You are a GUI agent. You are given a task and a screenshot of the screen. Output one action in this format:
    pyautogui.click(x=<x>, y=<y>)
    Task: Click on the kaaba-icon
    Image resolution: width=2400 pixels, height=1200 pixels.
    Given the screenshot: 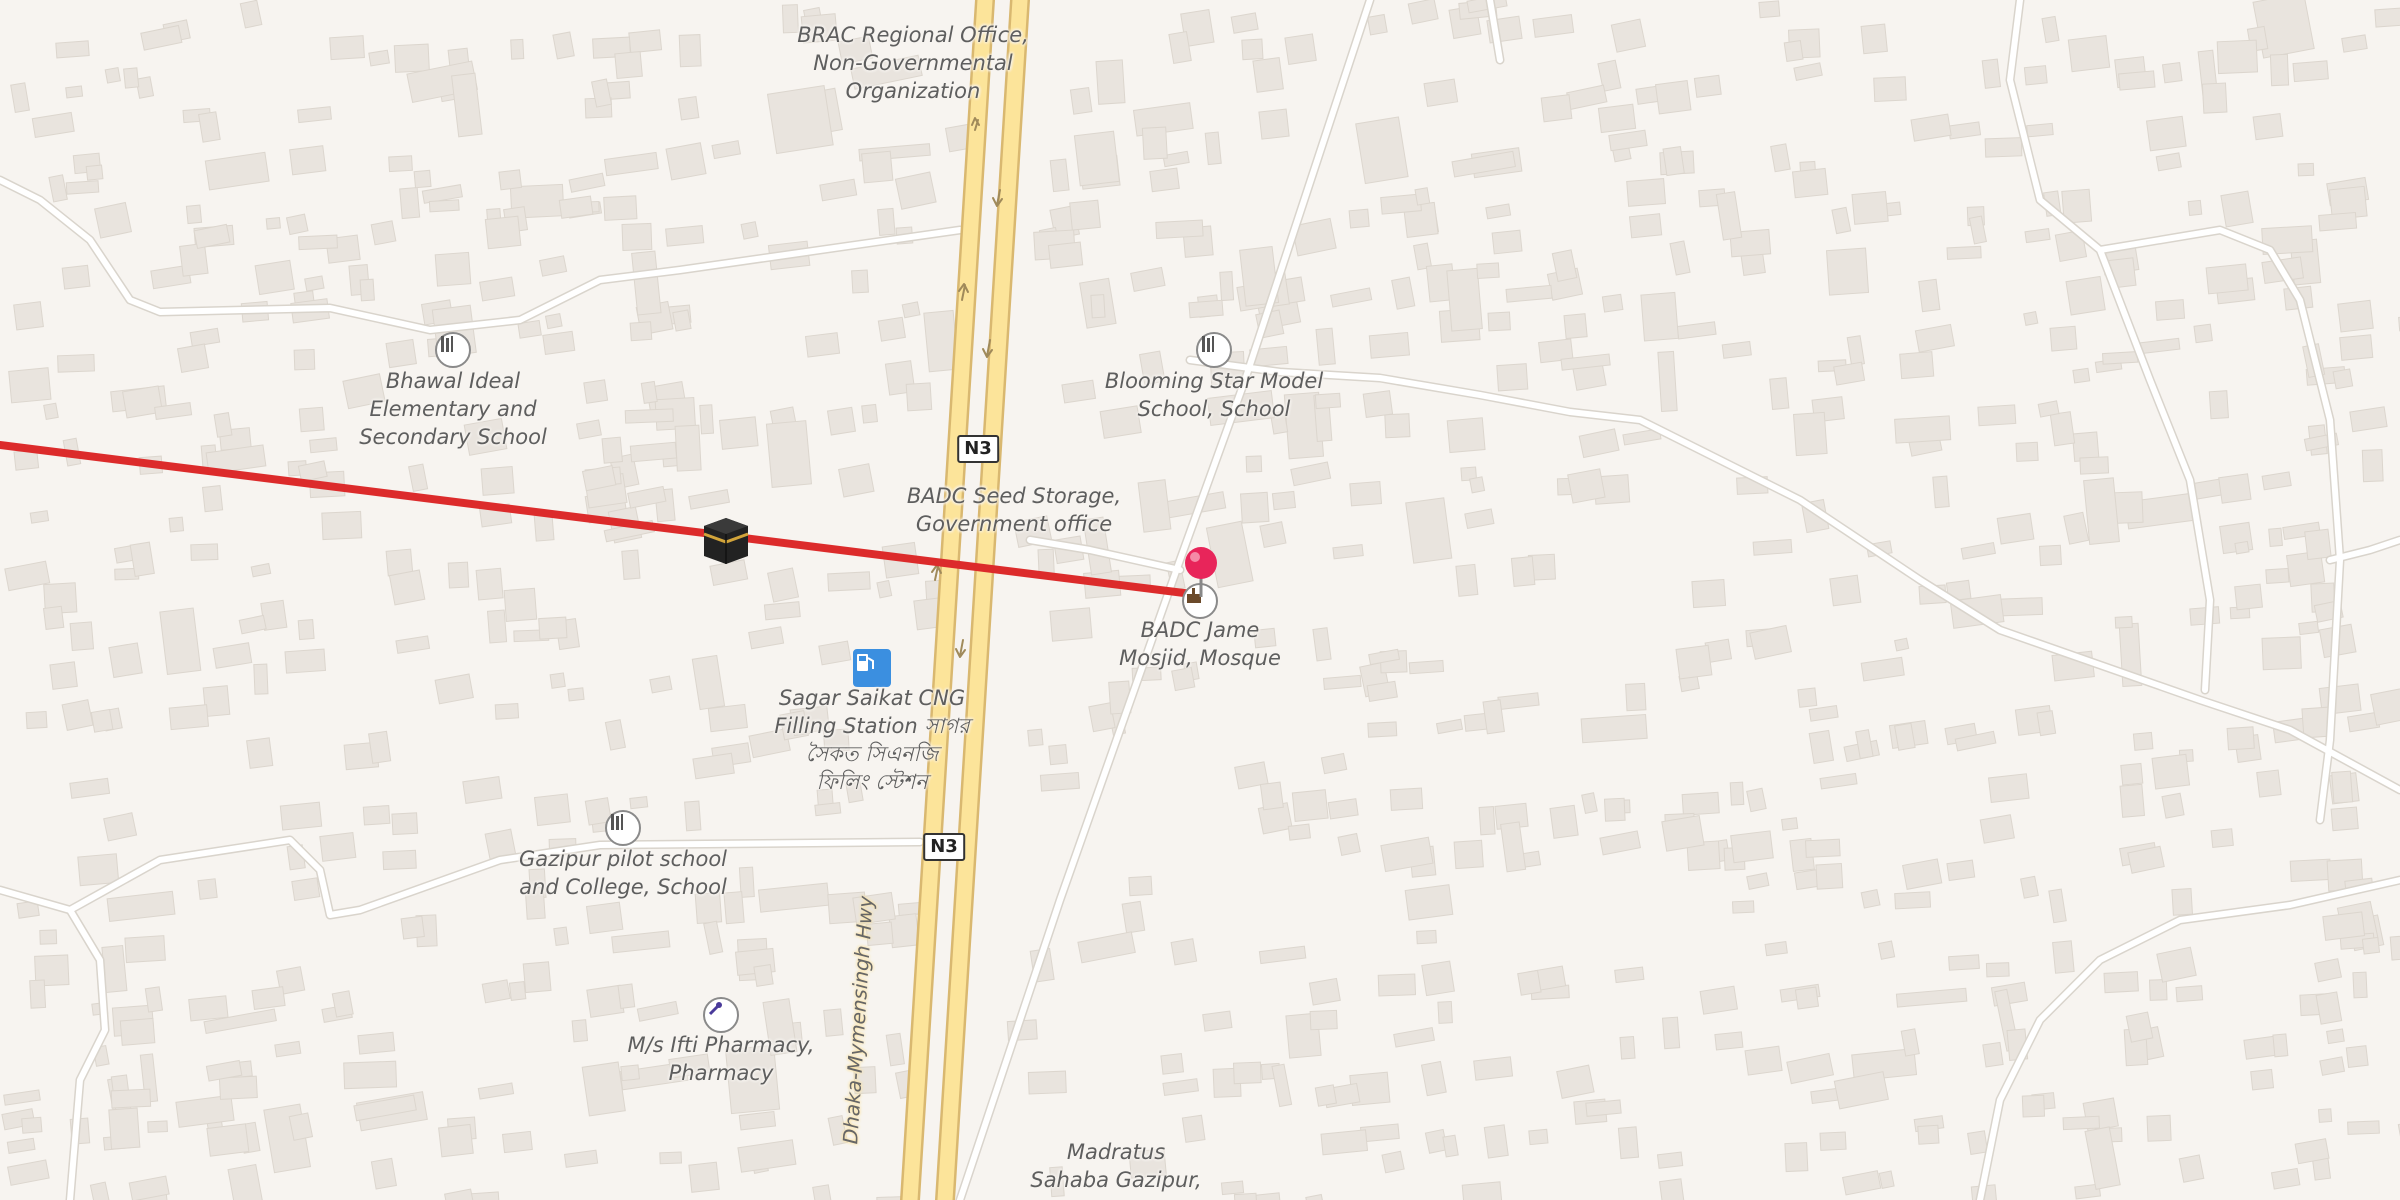 What is the action you would take?
    pyautogui.click(x=726, y=540)
    